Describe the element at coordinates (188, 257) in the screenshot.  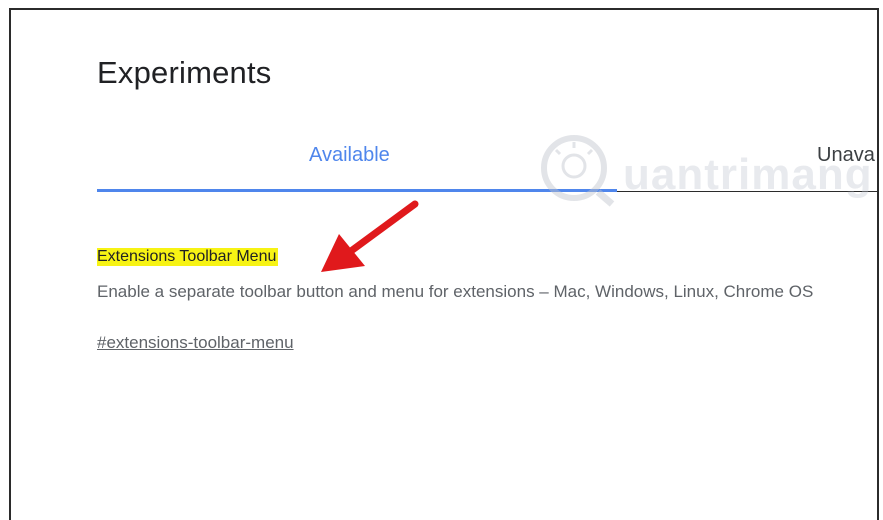
I see `experiment-name: Extensions Toolbar Menu` at that location.